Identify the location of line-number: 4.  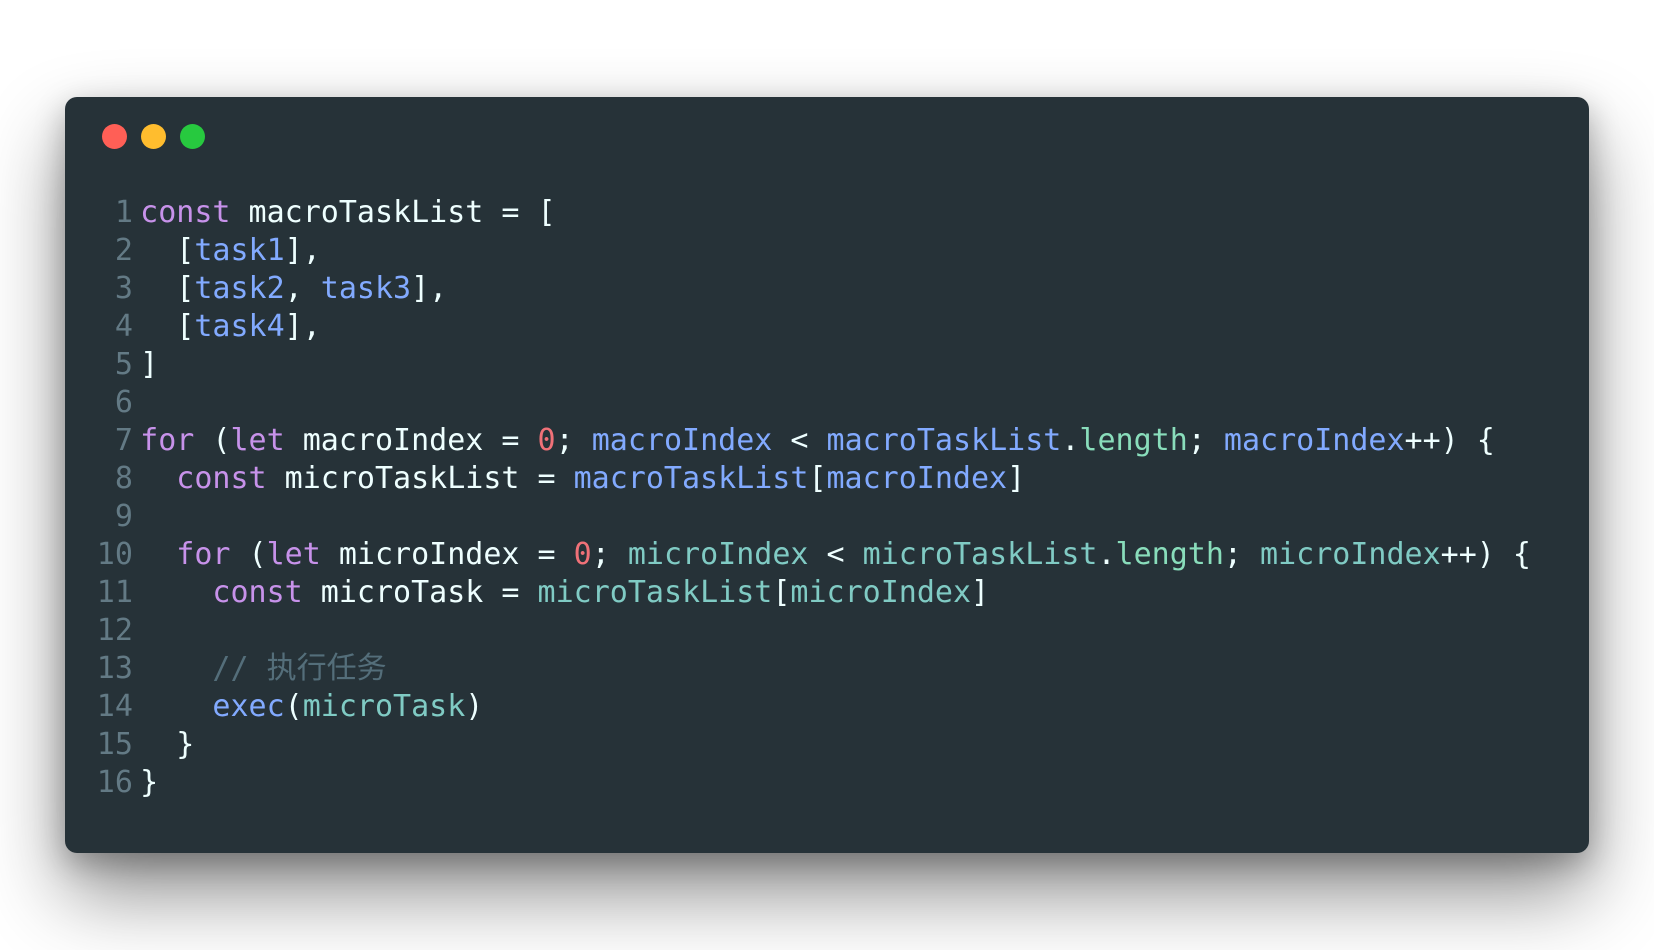
(123, 326).